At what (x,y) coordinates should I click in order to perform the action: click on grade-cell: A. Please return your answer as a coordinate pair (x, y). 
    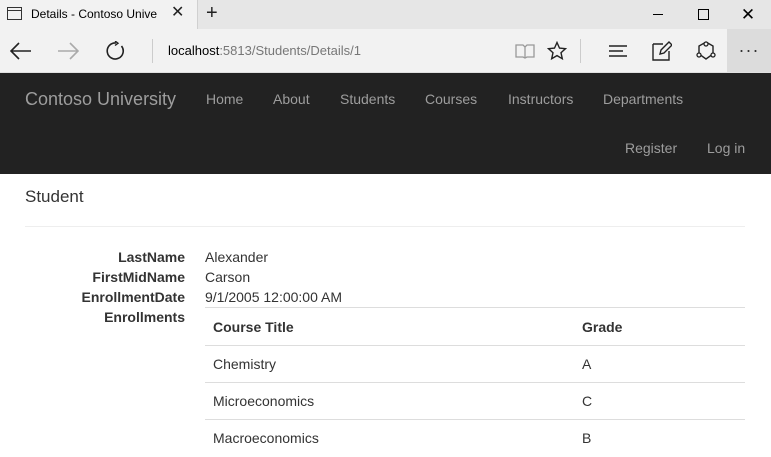
    Looking at the image, I should click on (659, 364).